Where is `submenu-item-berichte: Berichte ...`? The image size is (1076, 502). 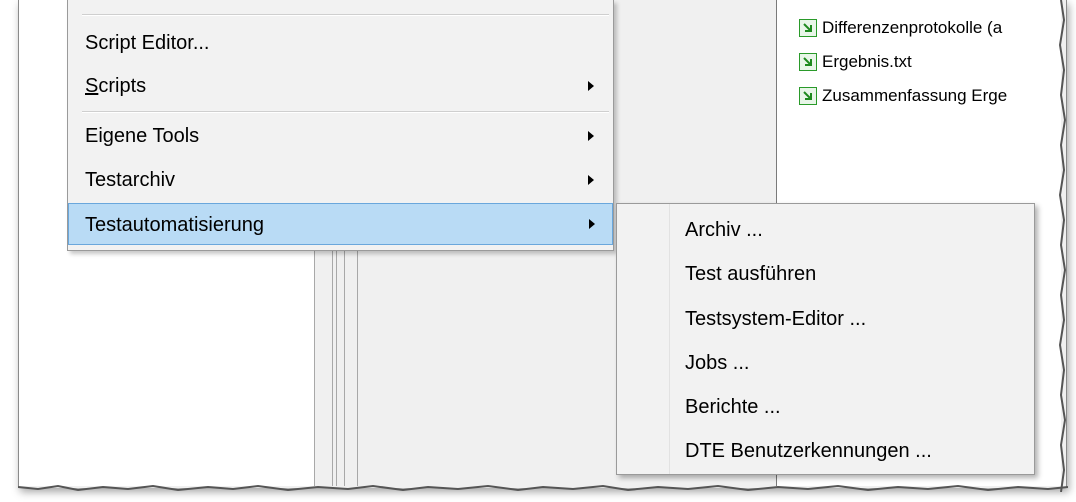
submenu-item-berichte: Berichte ... is located at coordinates (733, 407).